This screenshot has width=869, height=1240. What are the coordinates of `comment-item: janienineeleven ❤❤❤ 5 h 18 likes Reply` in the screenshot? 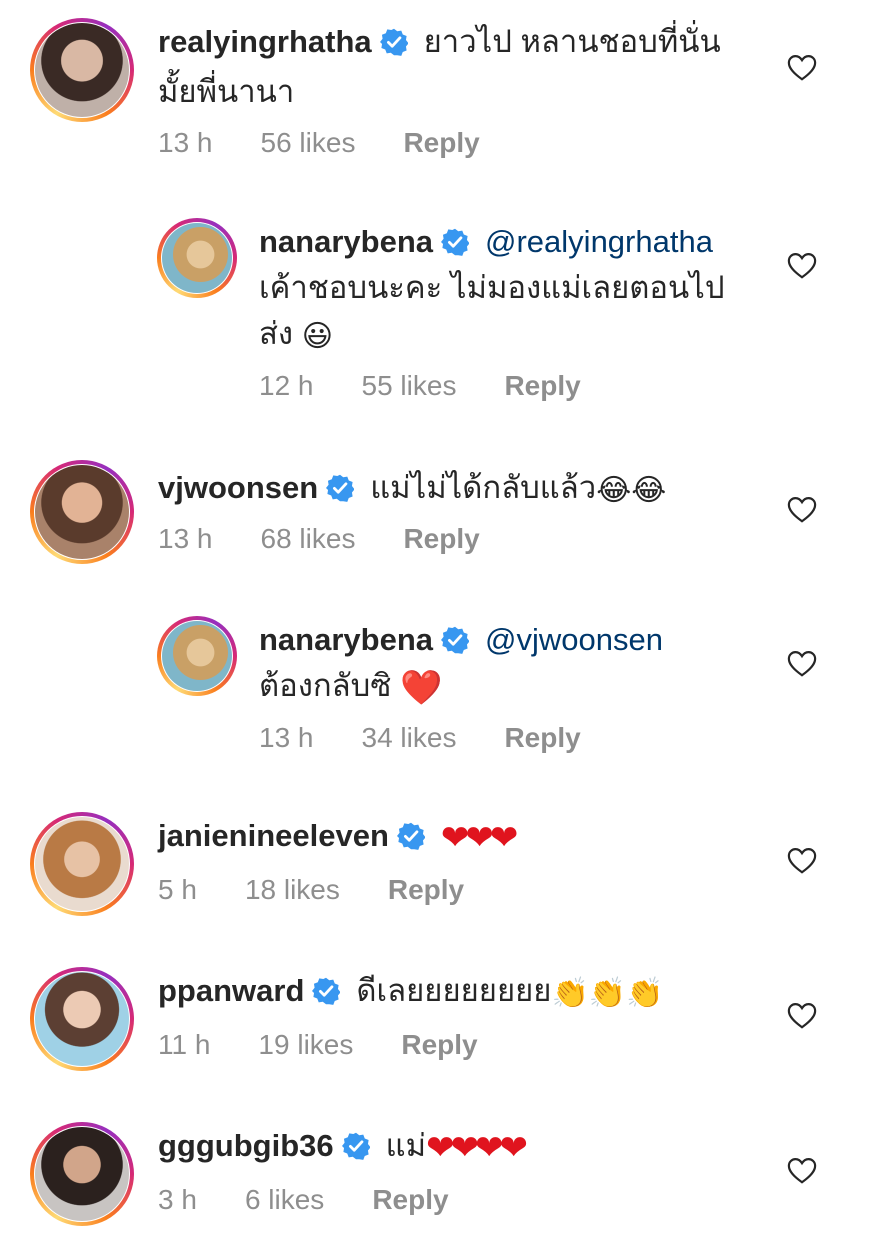 It's located at (434, 875).